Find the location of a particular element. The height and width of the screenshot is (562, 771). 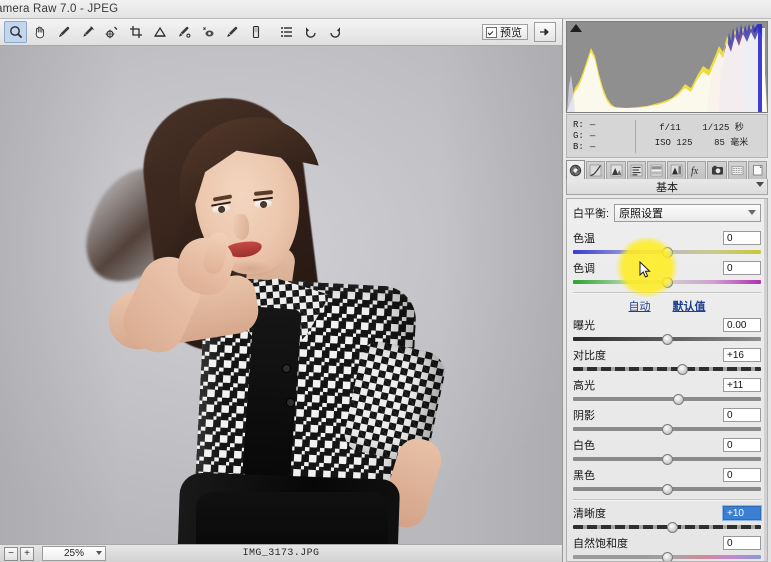

lens-icon is located at coordinates (676, 170).